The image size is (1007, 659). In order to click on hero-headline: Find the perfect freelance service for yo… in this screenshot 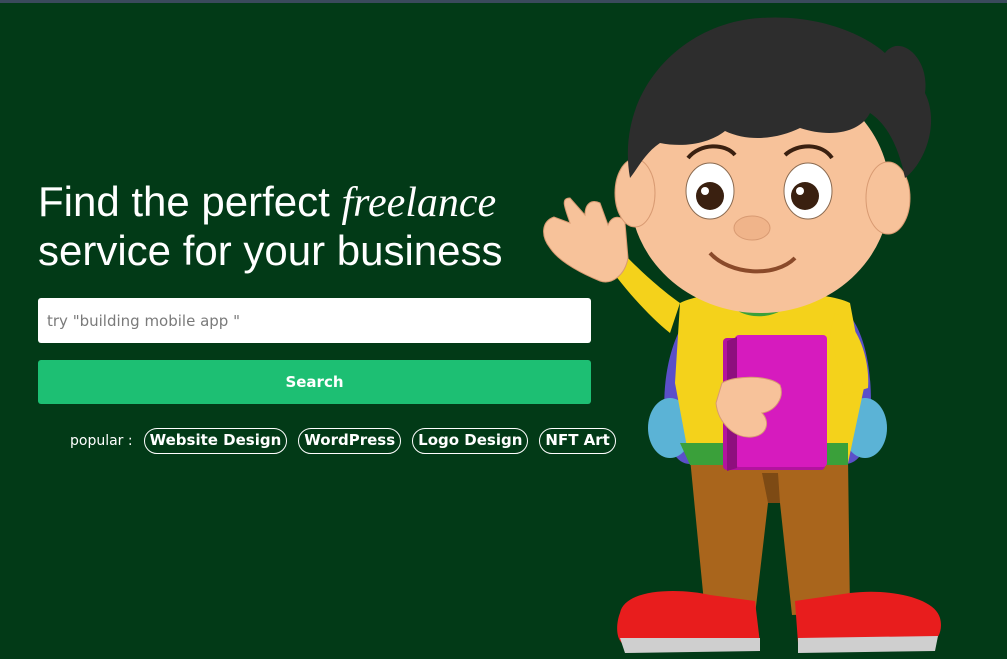, I will do `click(318, 226)`.